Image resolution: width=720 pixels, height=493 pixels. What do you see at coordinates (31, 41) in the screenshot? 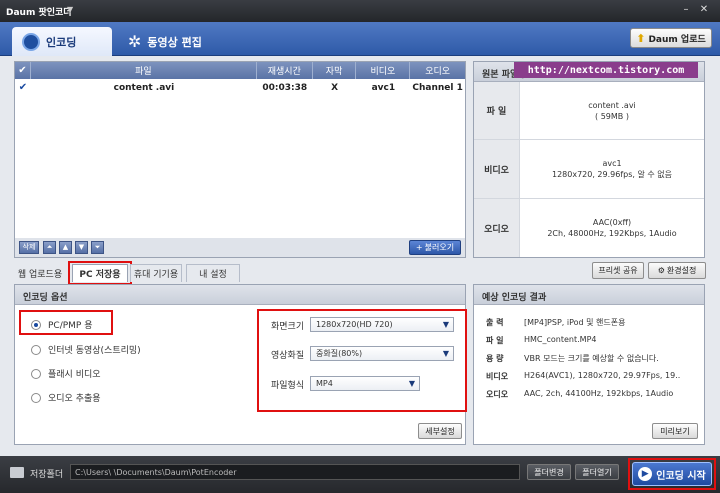
I see `encoding-icon` at bounding box center [31, 41].